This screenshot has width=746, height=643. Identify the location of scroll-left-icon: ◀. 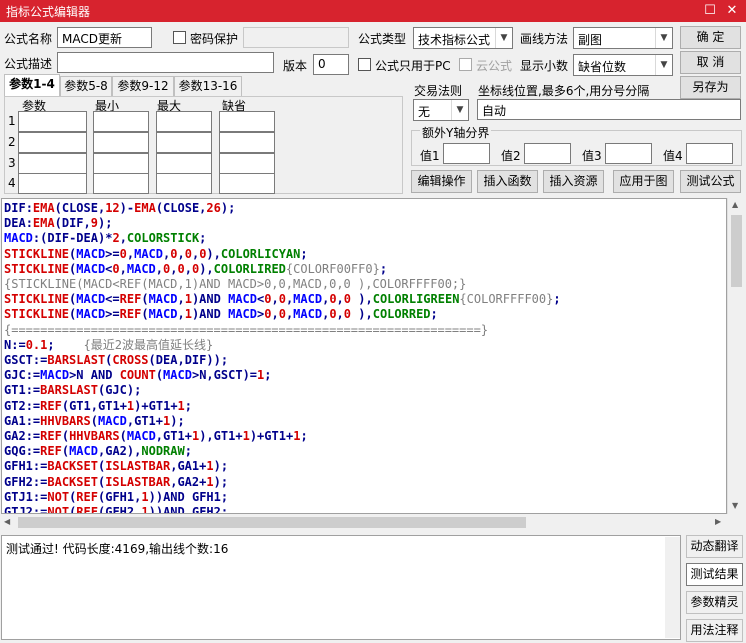
(7, 521).